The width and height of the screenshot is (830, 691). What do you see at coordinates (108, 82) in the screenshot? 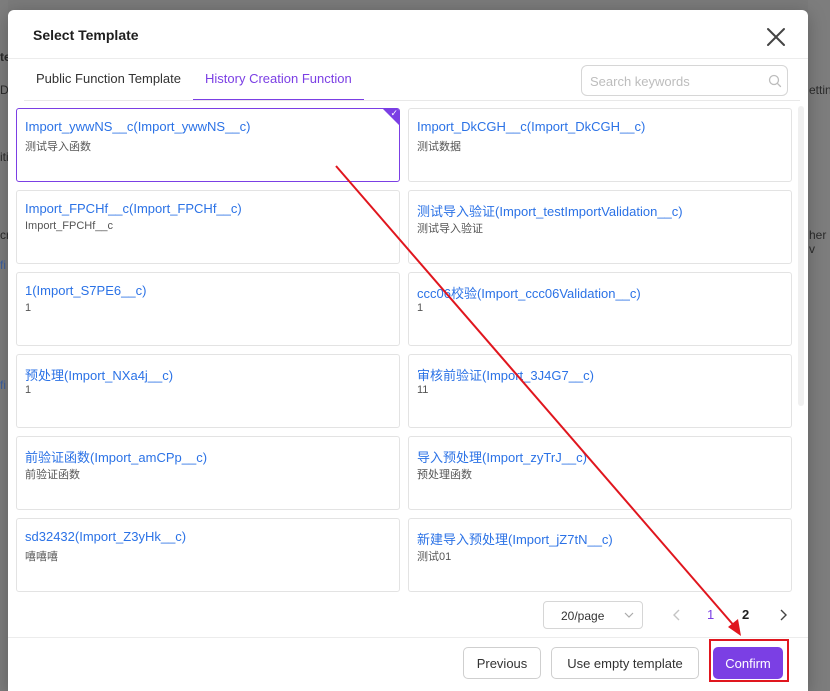
I see `tab-public-function-template: Public Function Template` at bounding box center [108, 82].